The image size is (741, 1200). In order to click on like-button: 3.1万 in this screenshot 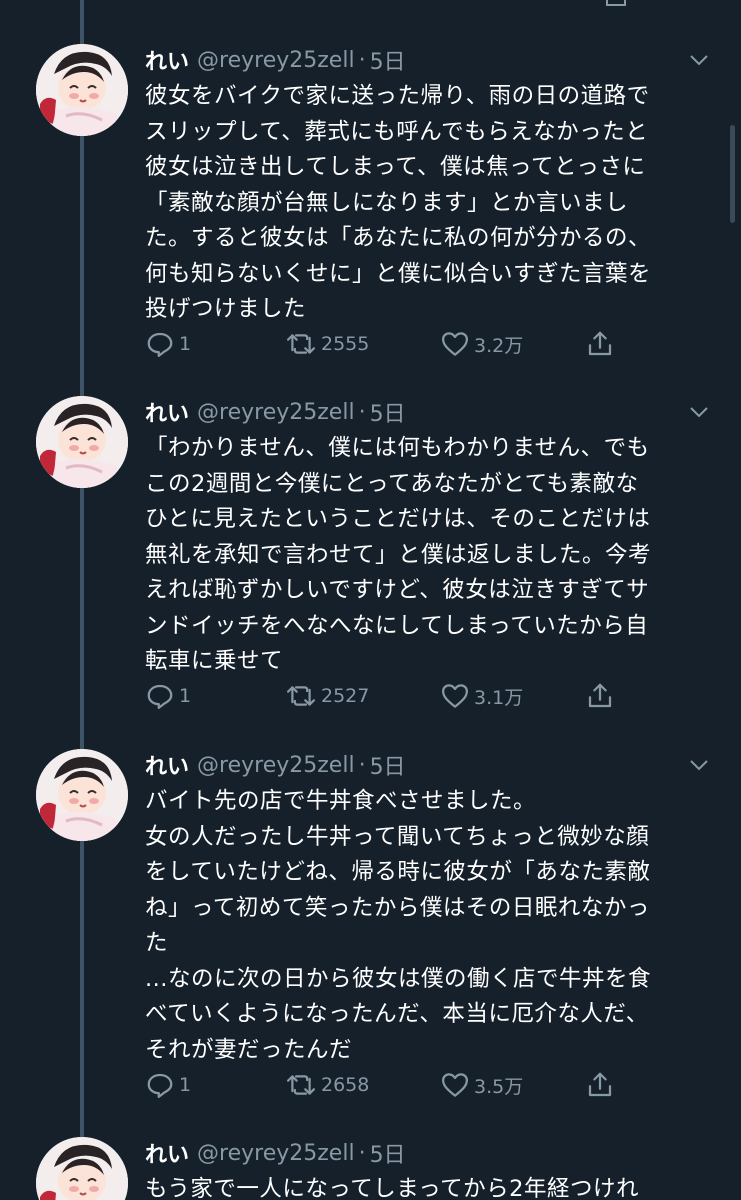, I will do `click(481, 696)`.